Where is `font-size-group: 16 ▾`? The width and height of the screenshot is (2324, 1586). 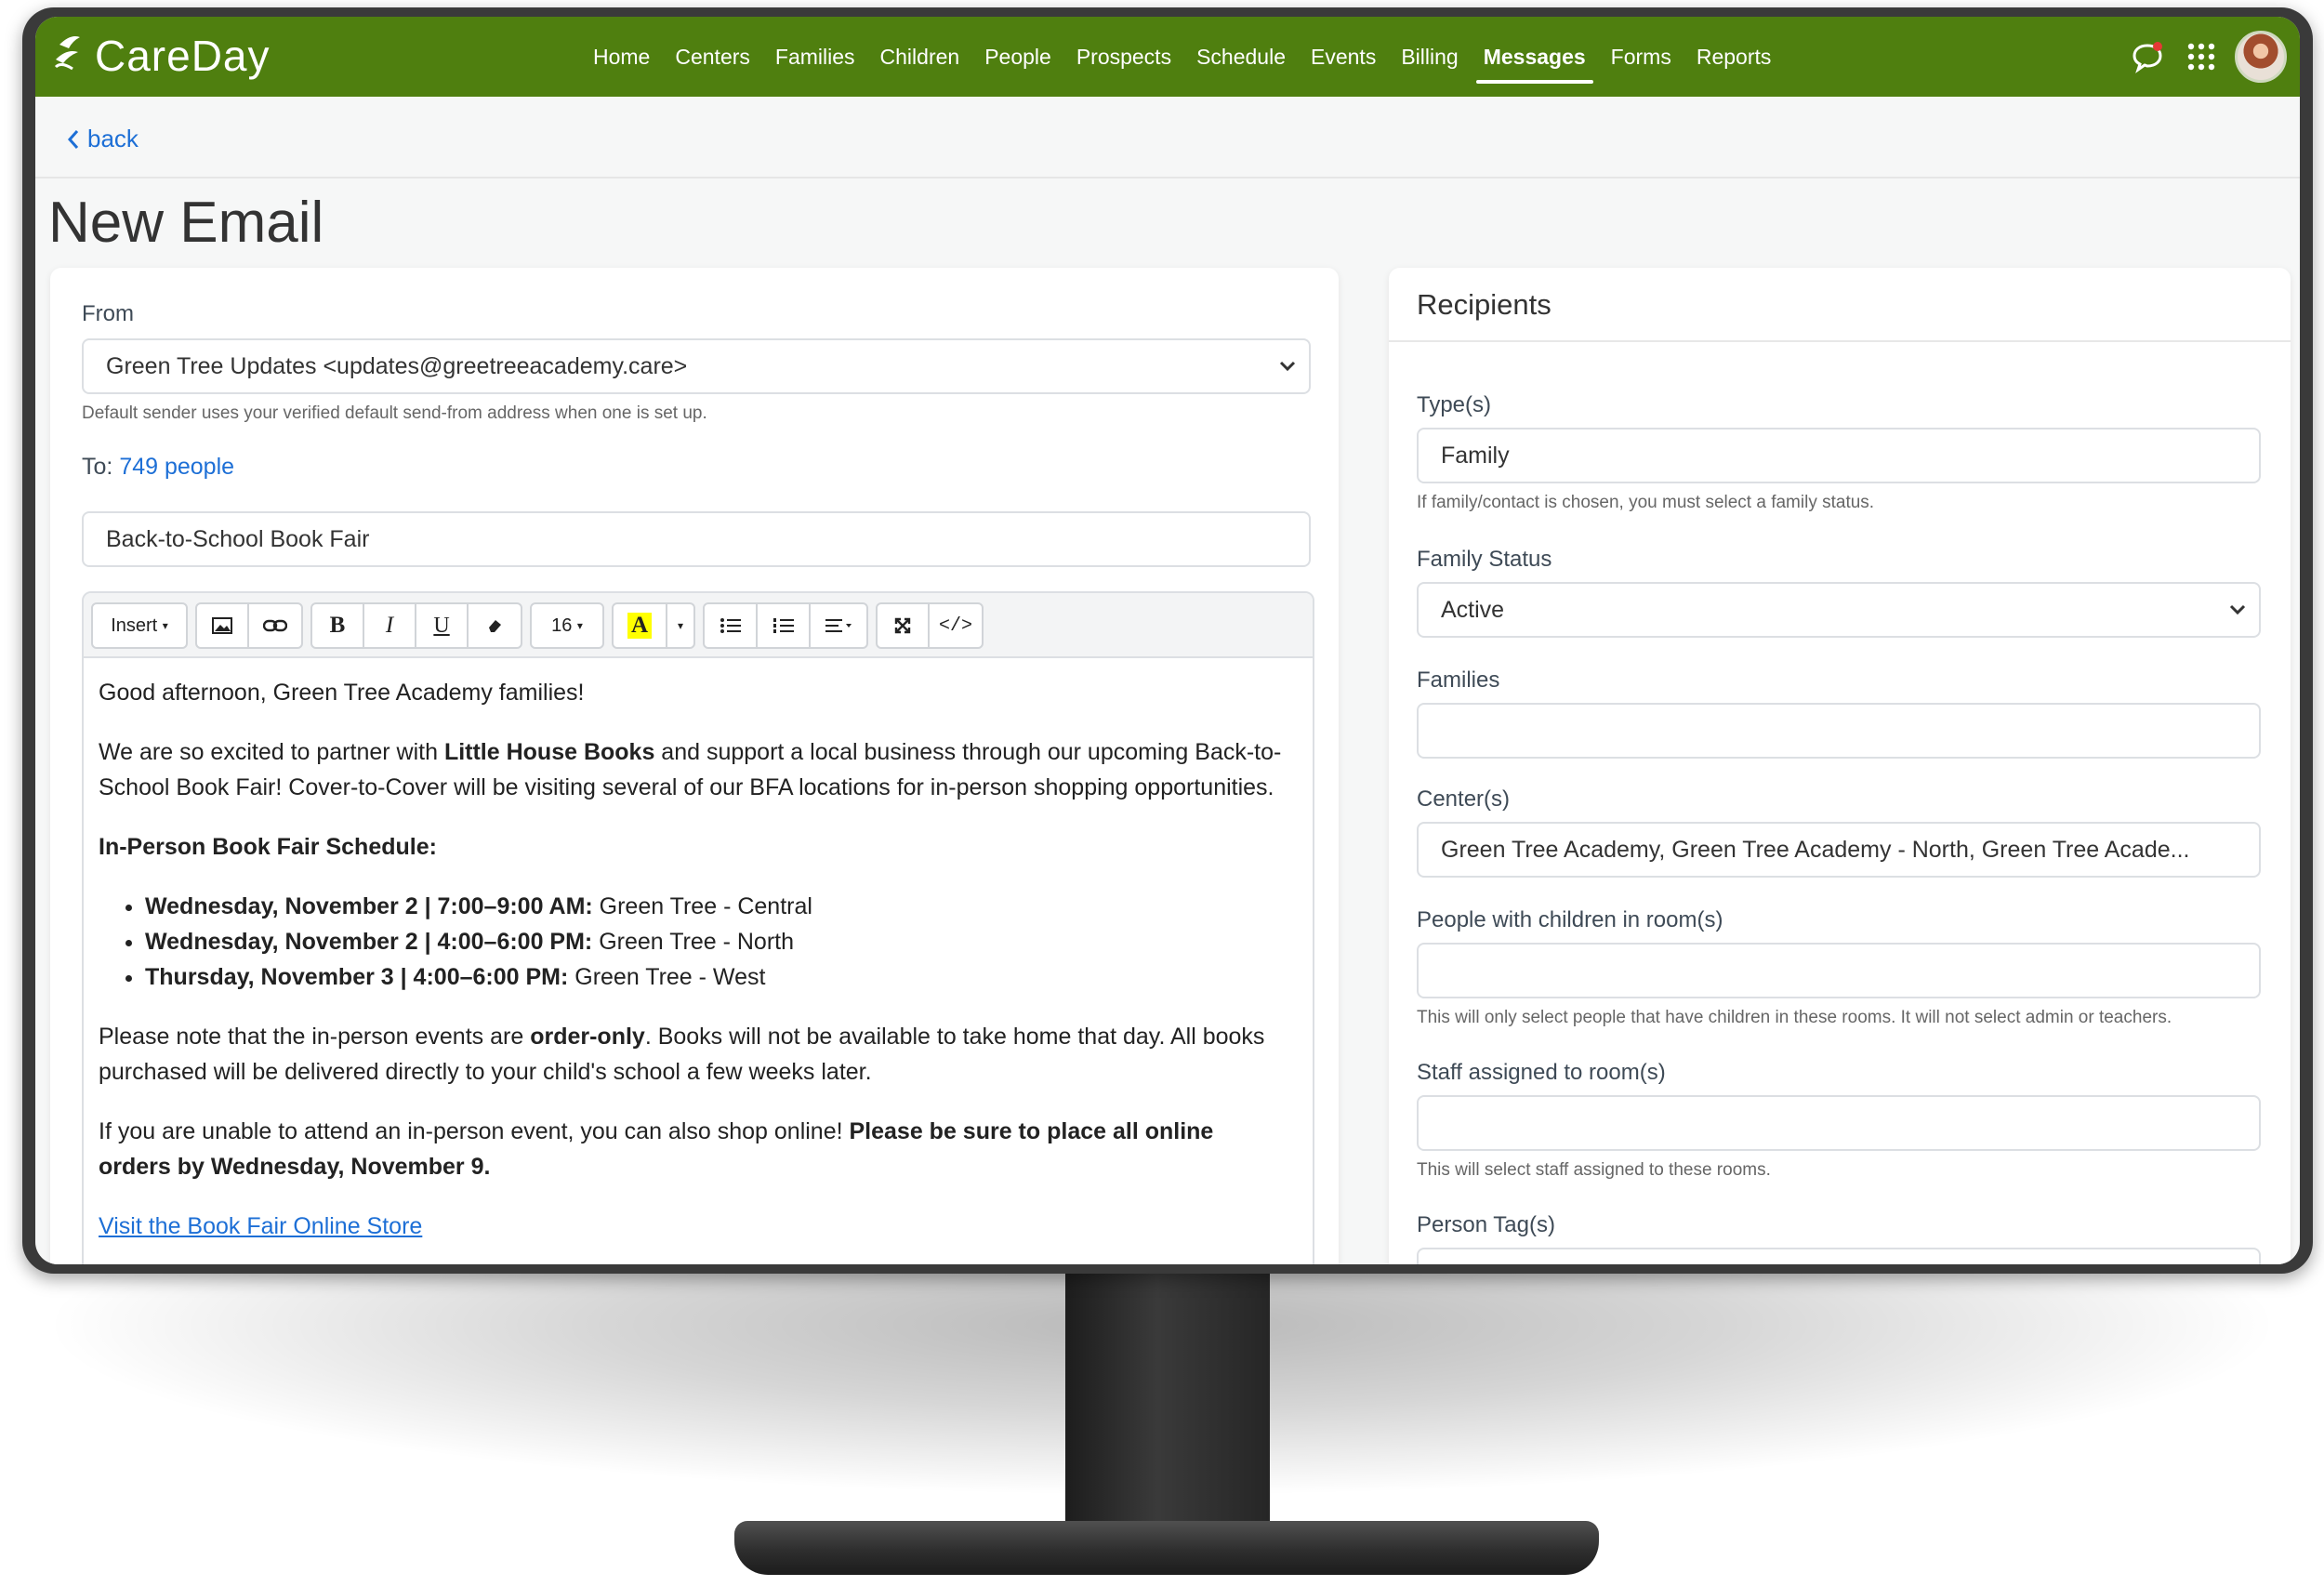
font-size-group: 16 ▾ is located at coordinates (567, 625).